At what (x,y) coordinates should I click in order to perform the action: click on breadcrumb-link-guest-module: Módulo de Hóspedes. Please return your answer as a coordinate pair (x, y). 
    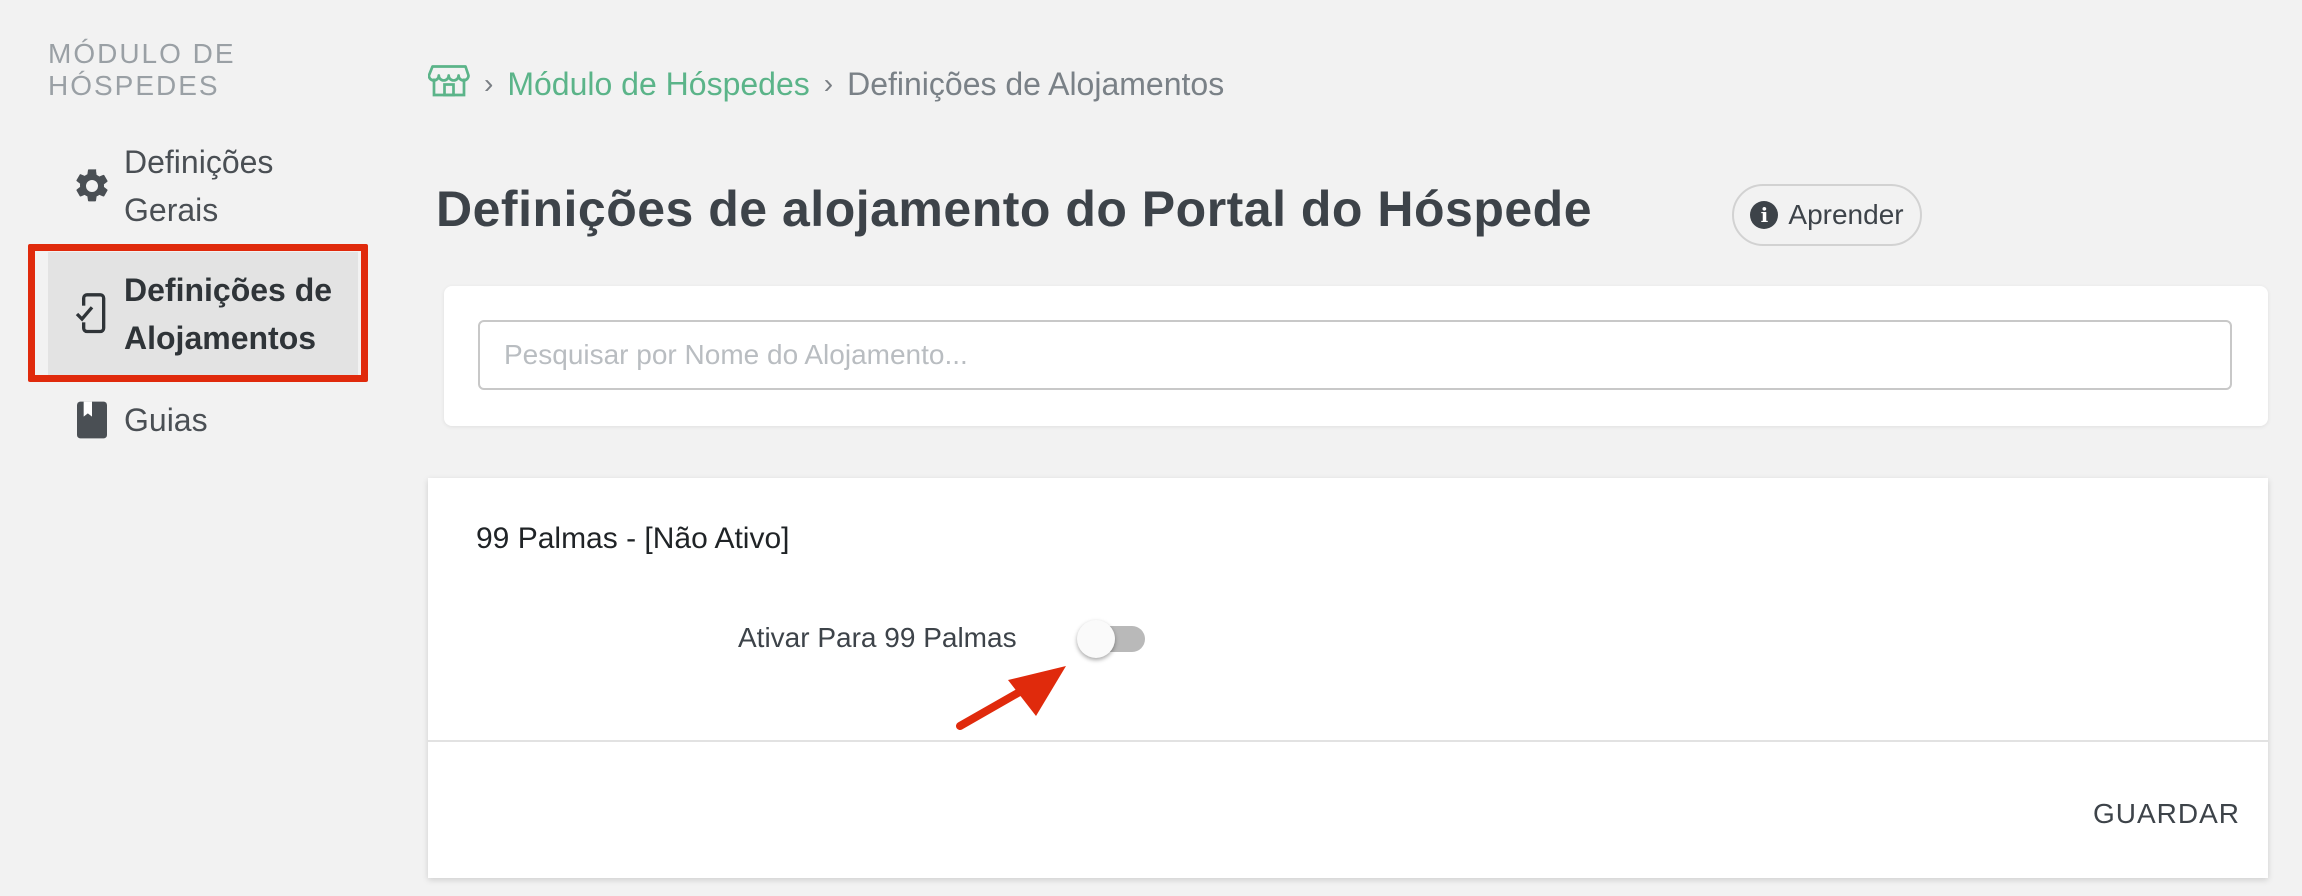
    Looking at the image, I should click on (658, 84).